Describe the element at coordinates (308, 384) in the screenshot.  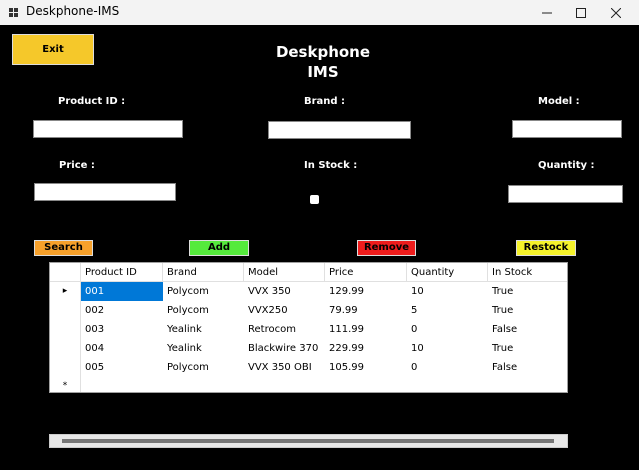
I see `new-row: *` at that location.